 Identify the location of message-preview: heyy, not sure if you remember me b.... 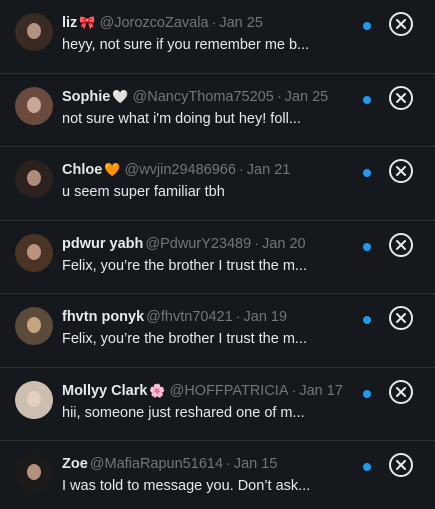
(186, 45).